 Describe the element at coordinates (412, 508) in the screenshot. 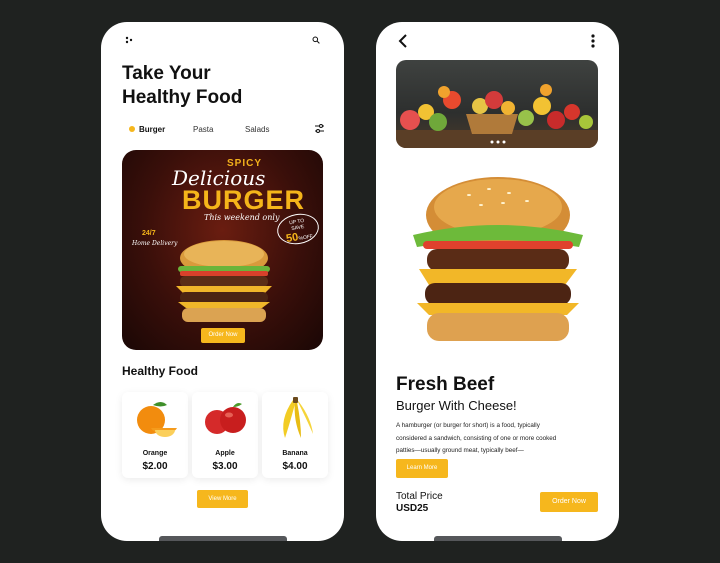

I see `total-price-value: USD25` at that location.